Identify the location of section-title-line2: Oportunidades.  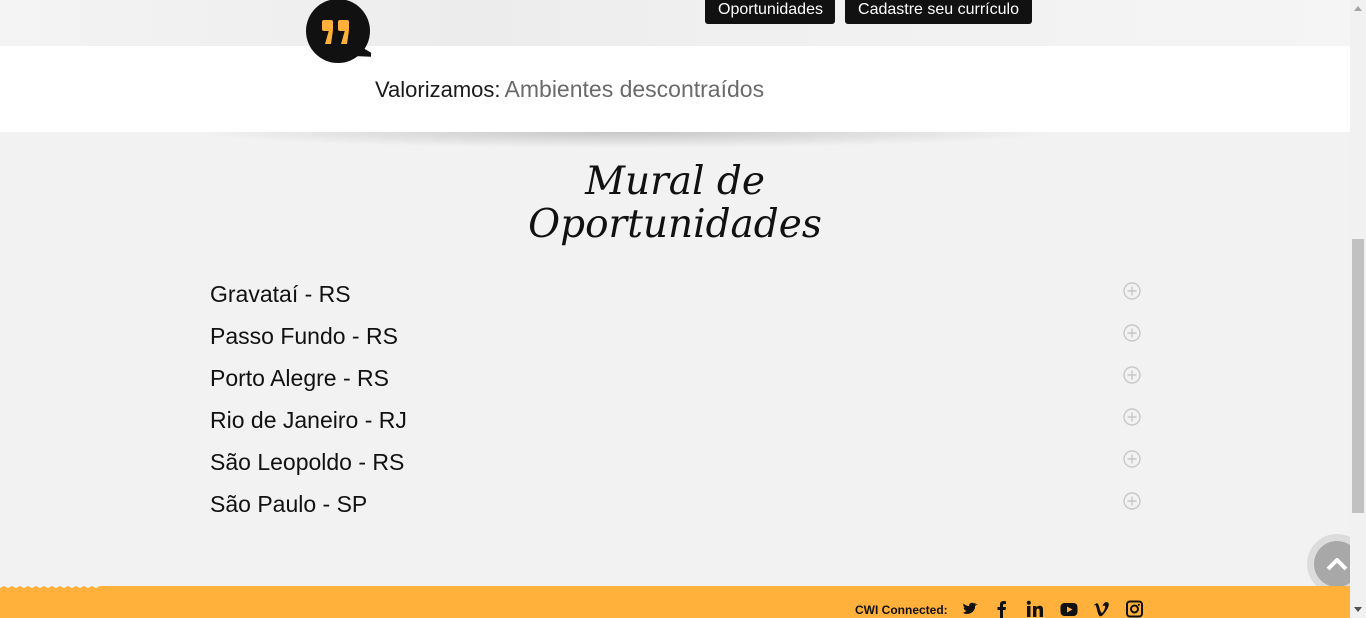
(675, 224).